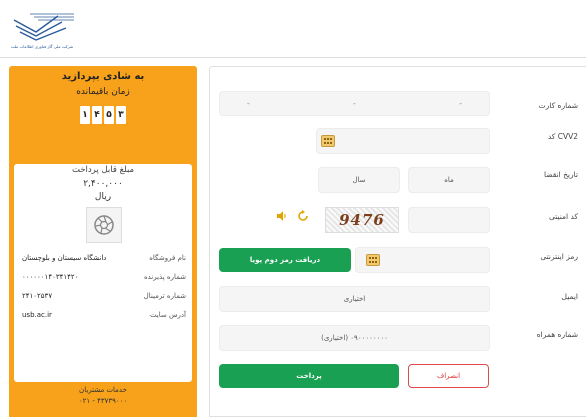 The height and width of the screenshot is (417, 586). What do you see at coordinates (569, 296) in the screenshot?
I see `email-label: ایمیل` at bounding box center [569, 296].